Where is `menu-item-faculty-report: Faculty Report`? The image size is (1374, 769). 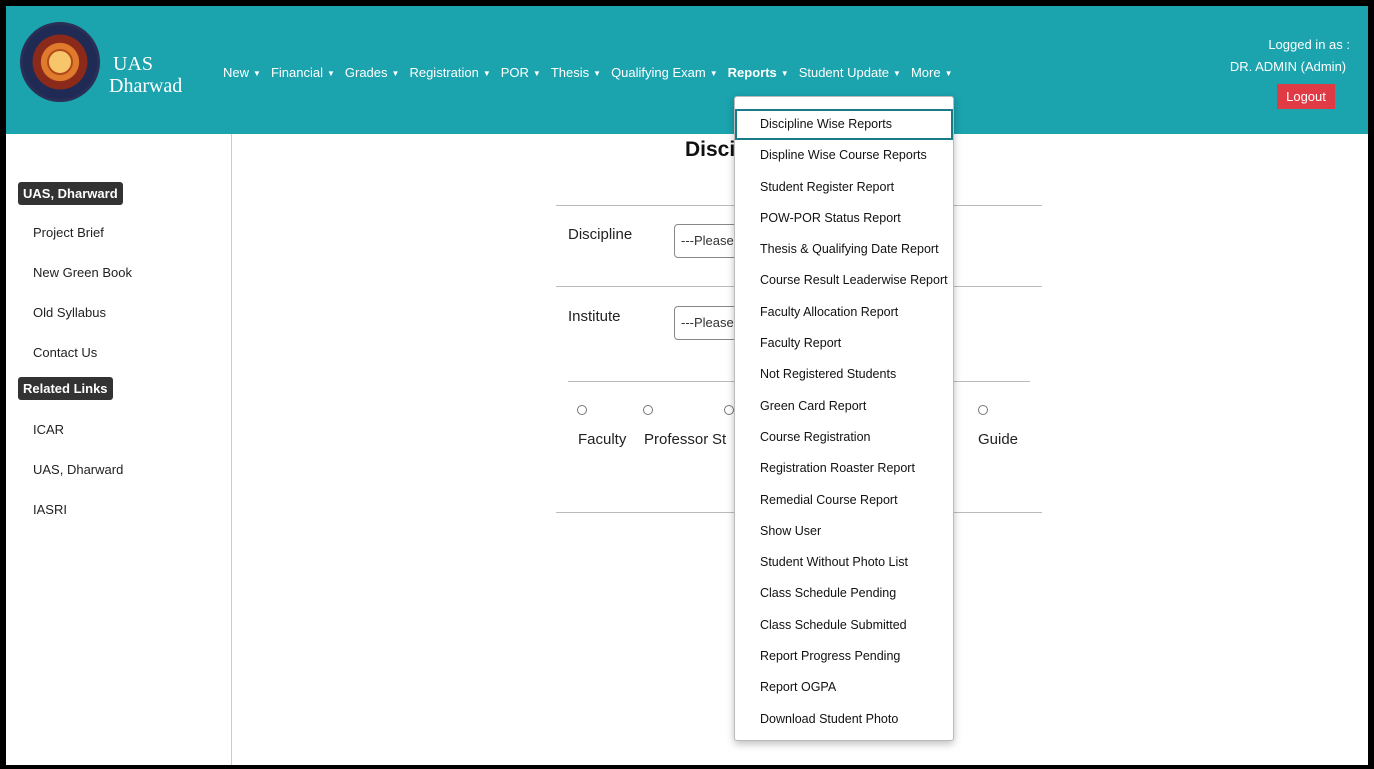 menu-item-faculty-report: Faculty Report is located at coordinates (844, 343).